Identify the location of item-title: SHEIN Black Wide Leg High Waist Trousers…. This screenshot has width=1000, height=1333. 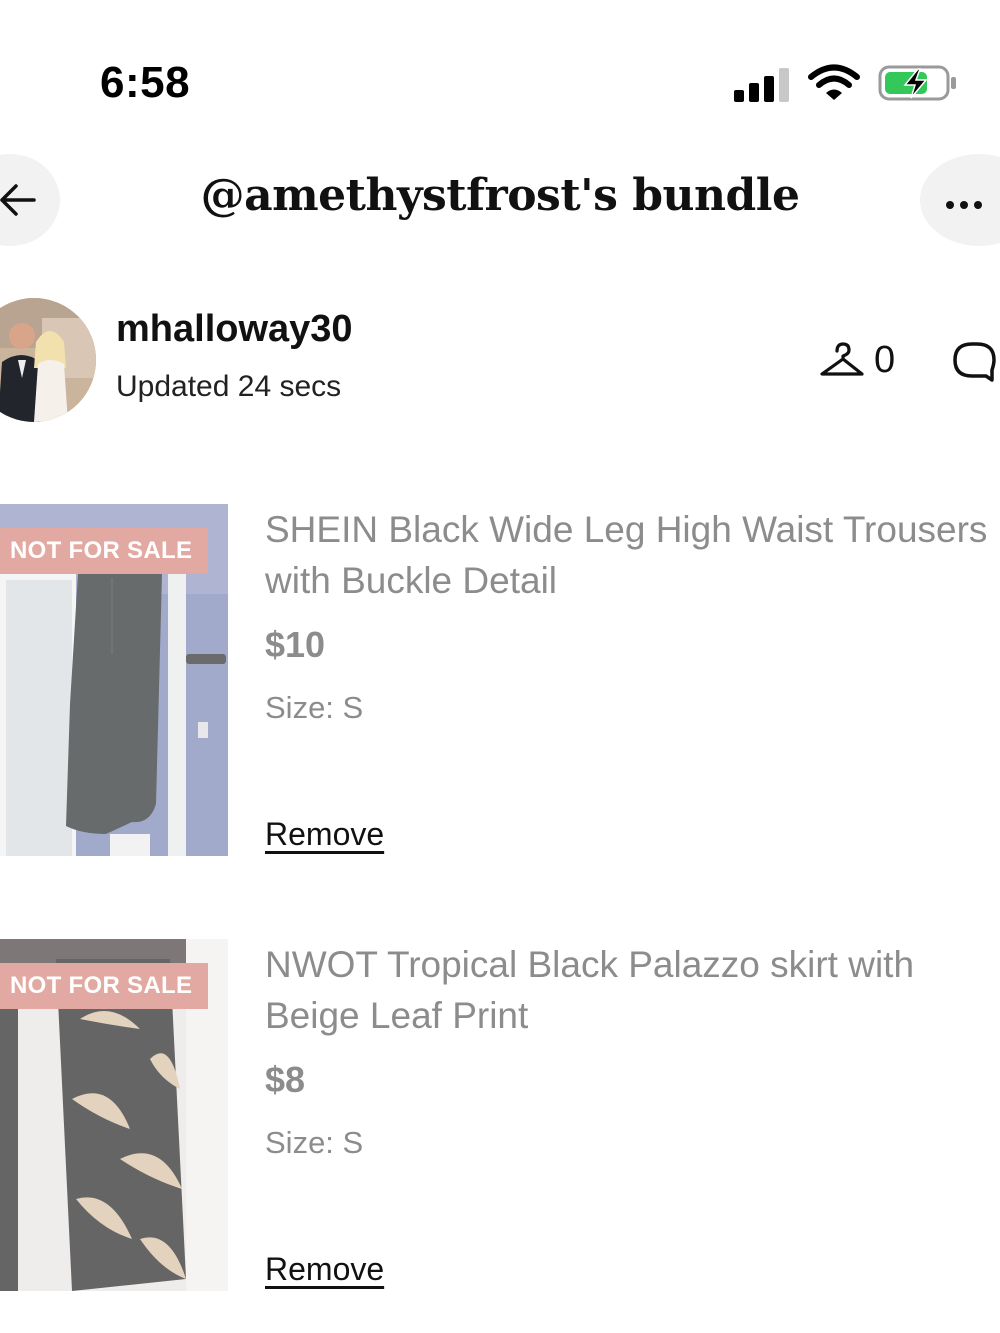
(632, 555).